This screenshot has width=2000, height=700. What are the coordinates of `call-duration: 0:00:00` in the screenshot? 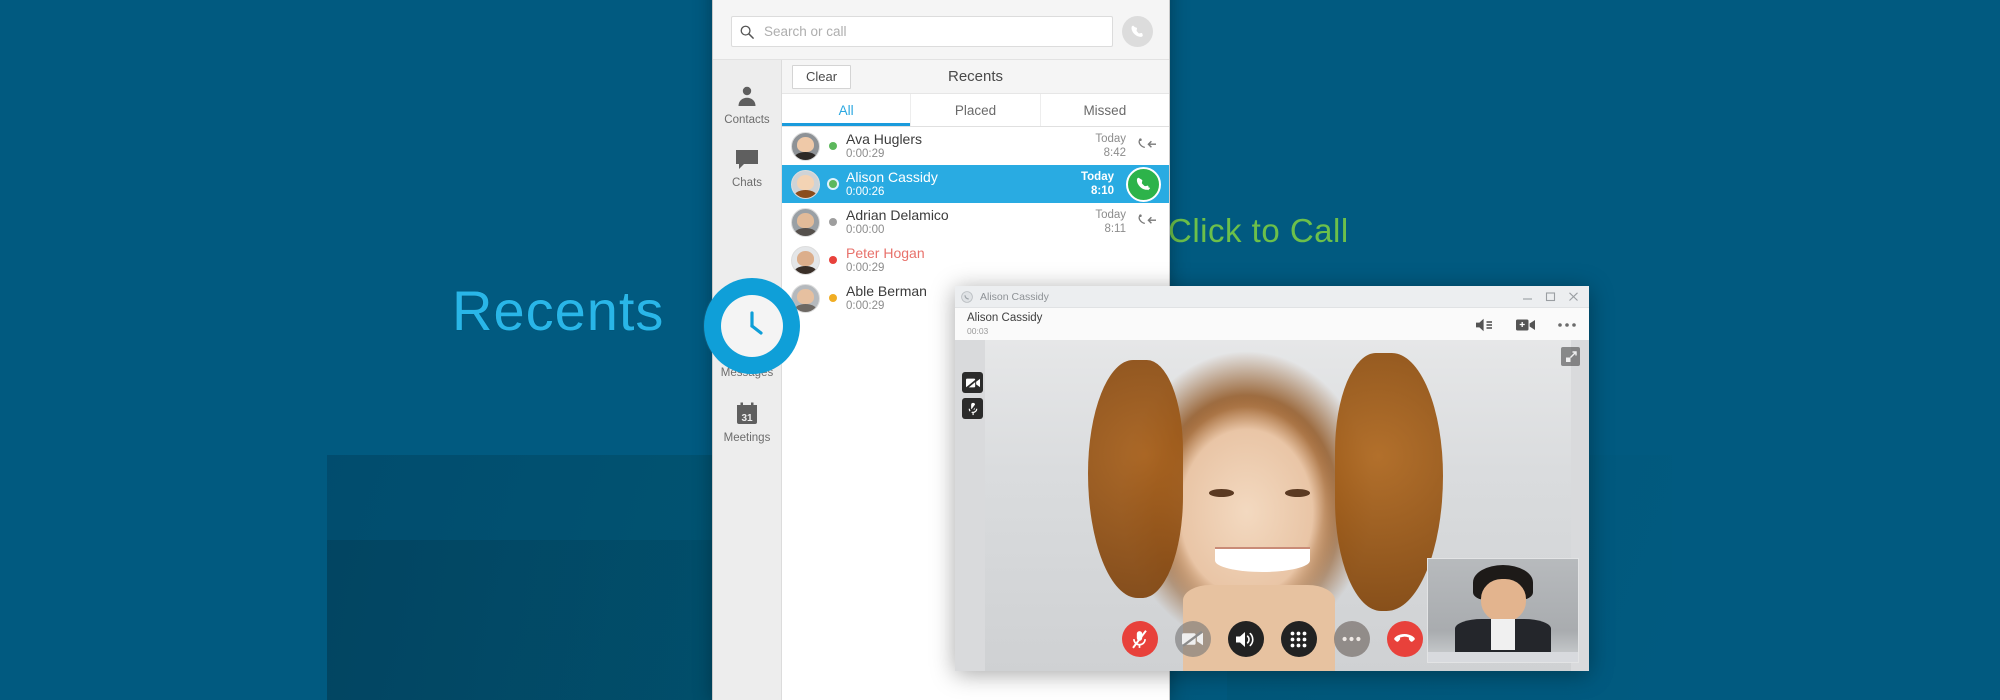 It's located at (865, 229).